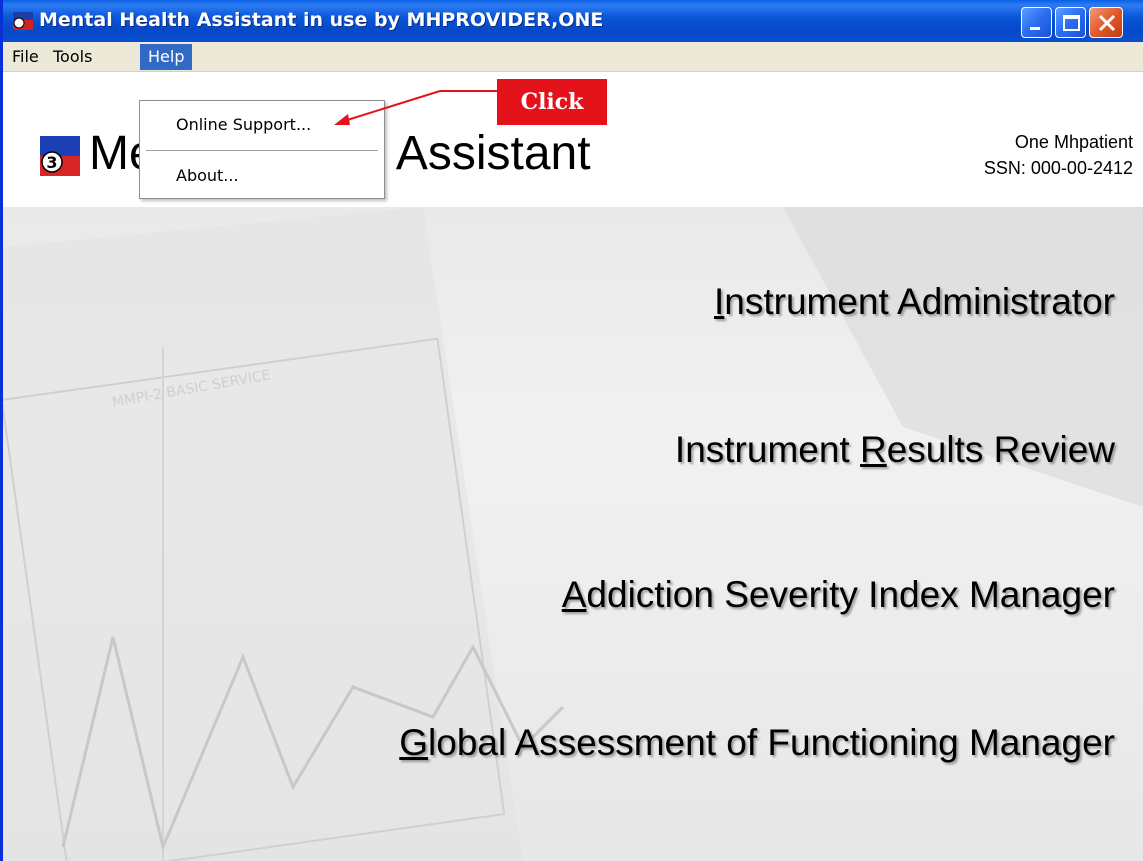 The height and width of the screenshot is (861, 1143). I want to click on maximize-icon, so click(1071, 23).